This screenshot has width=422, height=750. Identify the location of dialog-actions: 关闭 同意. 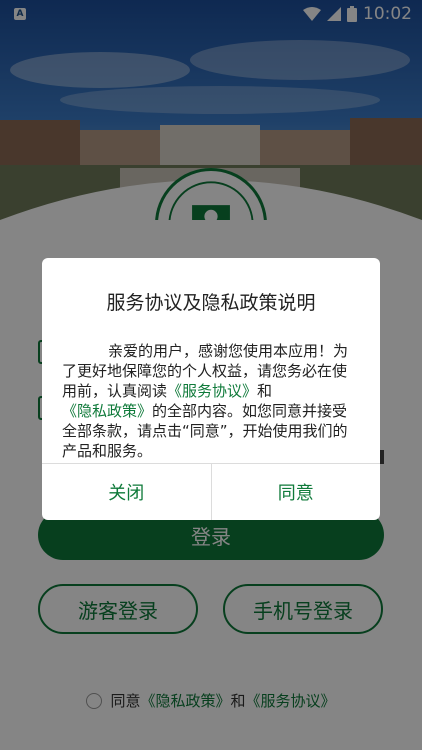
(211, 491).